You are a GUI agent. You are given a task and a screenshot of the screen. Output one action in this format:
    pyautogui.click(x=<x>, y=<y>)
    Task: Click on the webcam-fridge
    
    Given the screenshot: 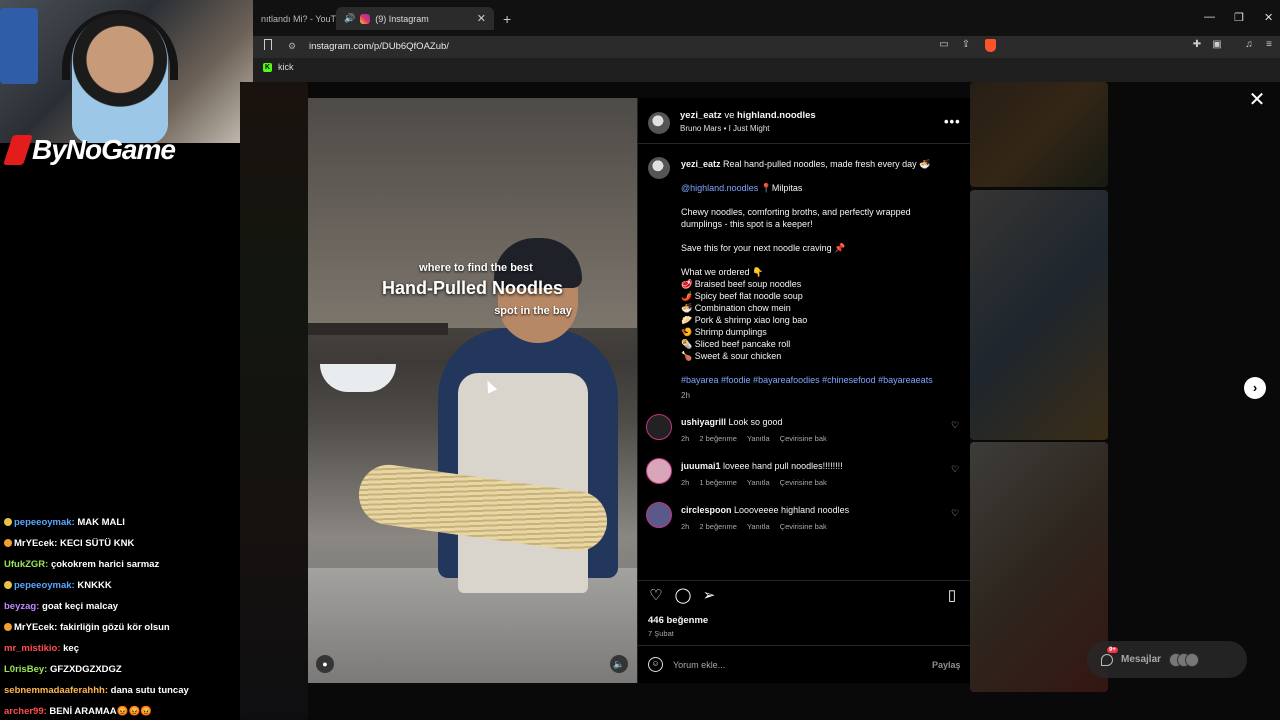 What is the action you would take?
    pyautogui.click(x=19, y=46)
    